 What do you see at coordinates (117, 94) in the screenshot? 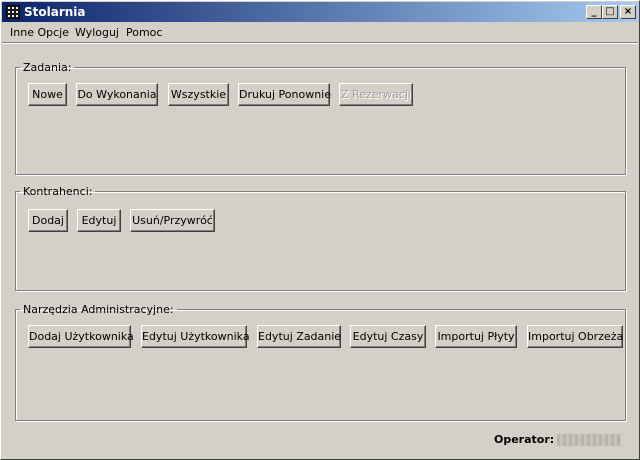
I see `do-wykonania-button: Do Wykonania` at bounding box center [117, 94].